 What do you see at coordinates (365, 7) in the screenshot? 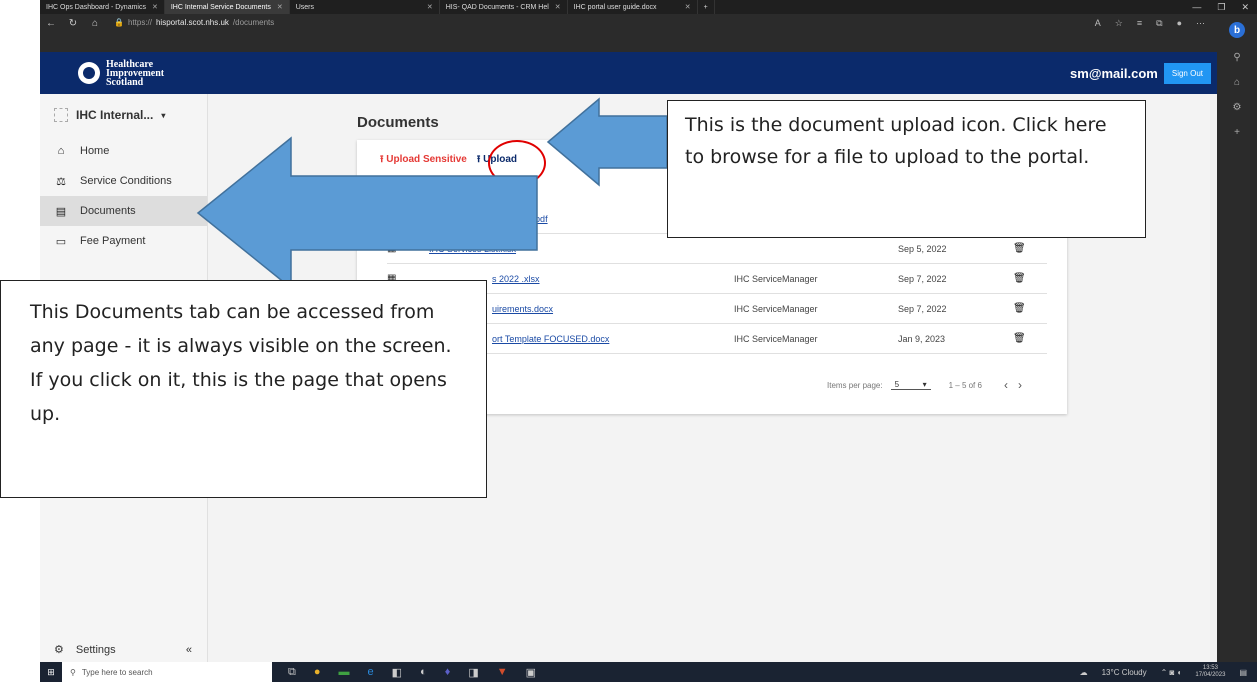
I see `tab-users: Users ✕` at bounding box center [365, 7].